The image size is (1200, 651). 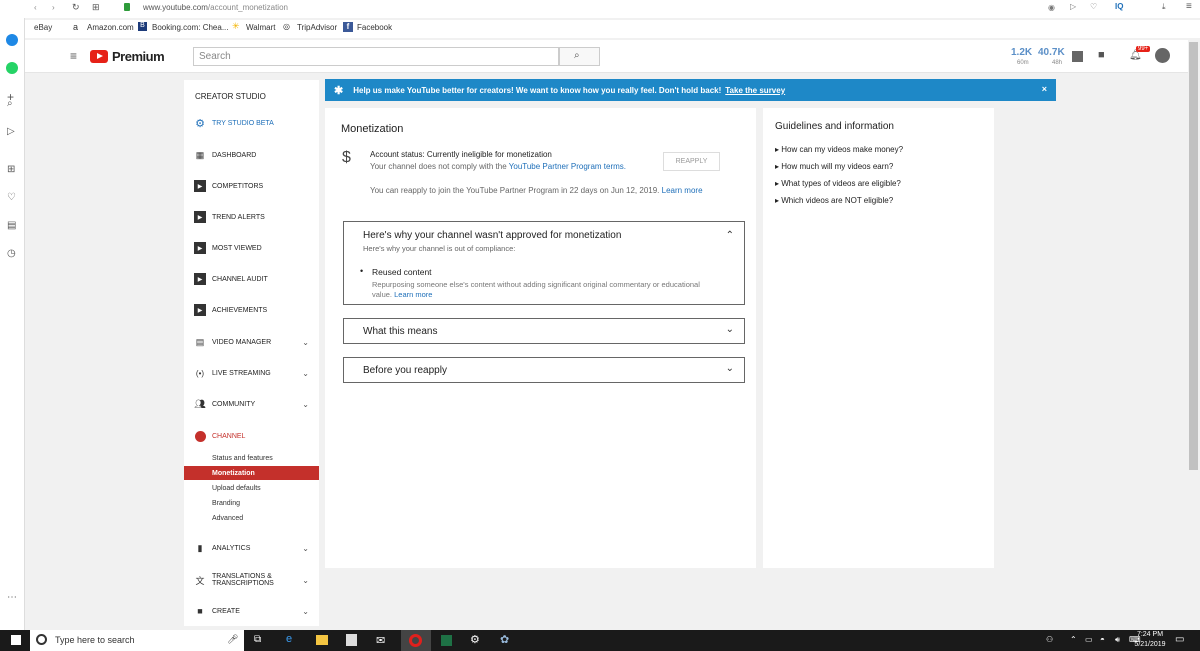 I want to click on facebook-icon: f, so click(x=348, y=27).